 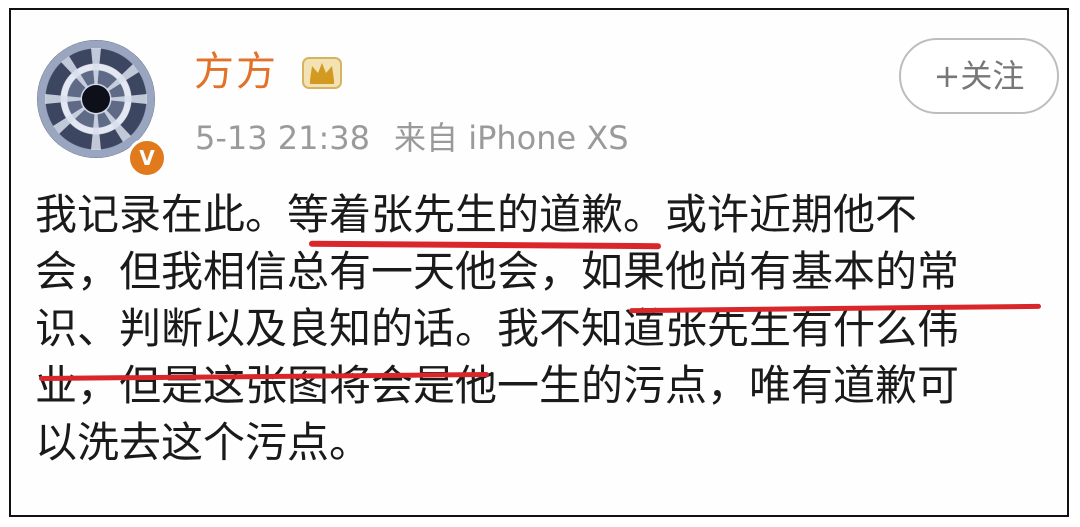 I want to click on post-source: 来自 iPhone XS, so click(x=511, y=138).